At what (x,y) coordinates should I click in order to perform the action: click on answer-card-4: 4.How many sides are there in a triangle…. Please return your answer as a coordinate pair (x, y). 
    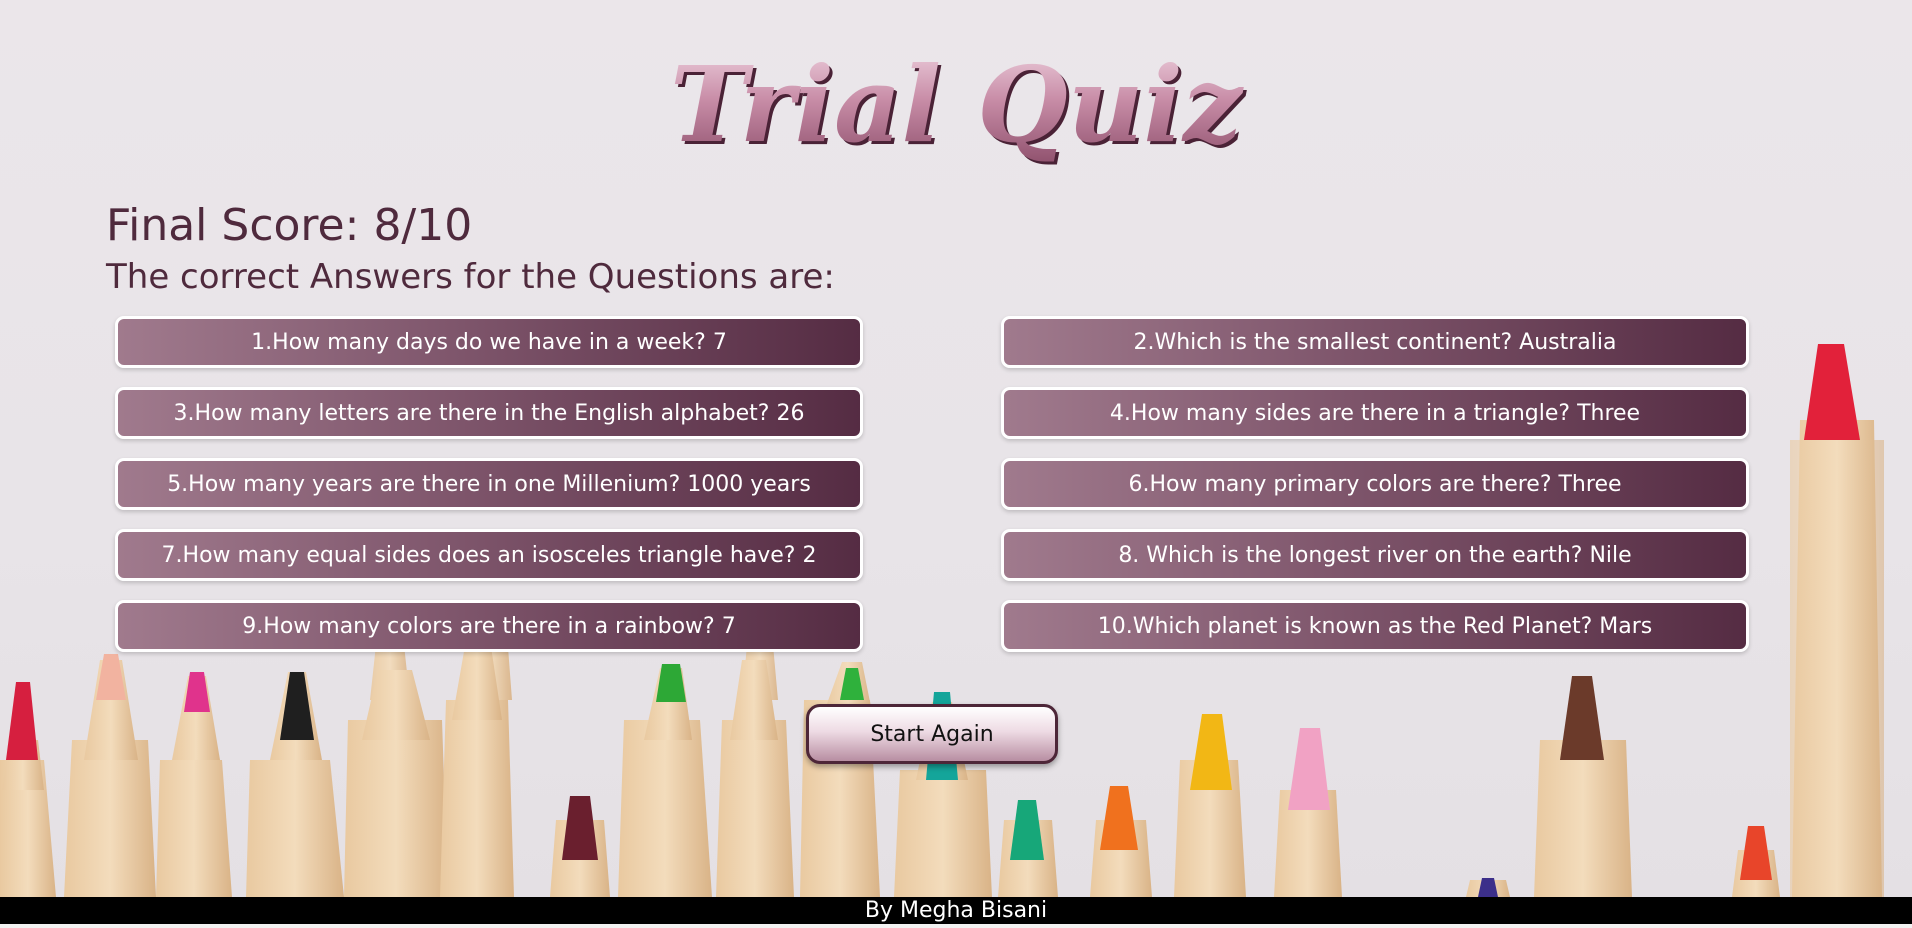
    Looking at the image, I should click on (1375, 413).